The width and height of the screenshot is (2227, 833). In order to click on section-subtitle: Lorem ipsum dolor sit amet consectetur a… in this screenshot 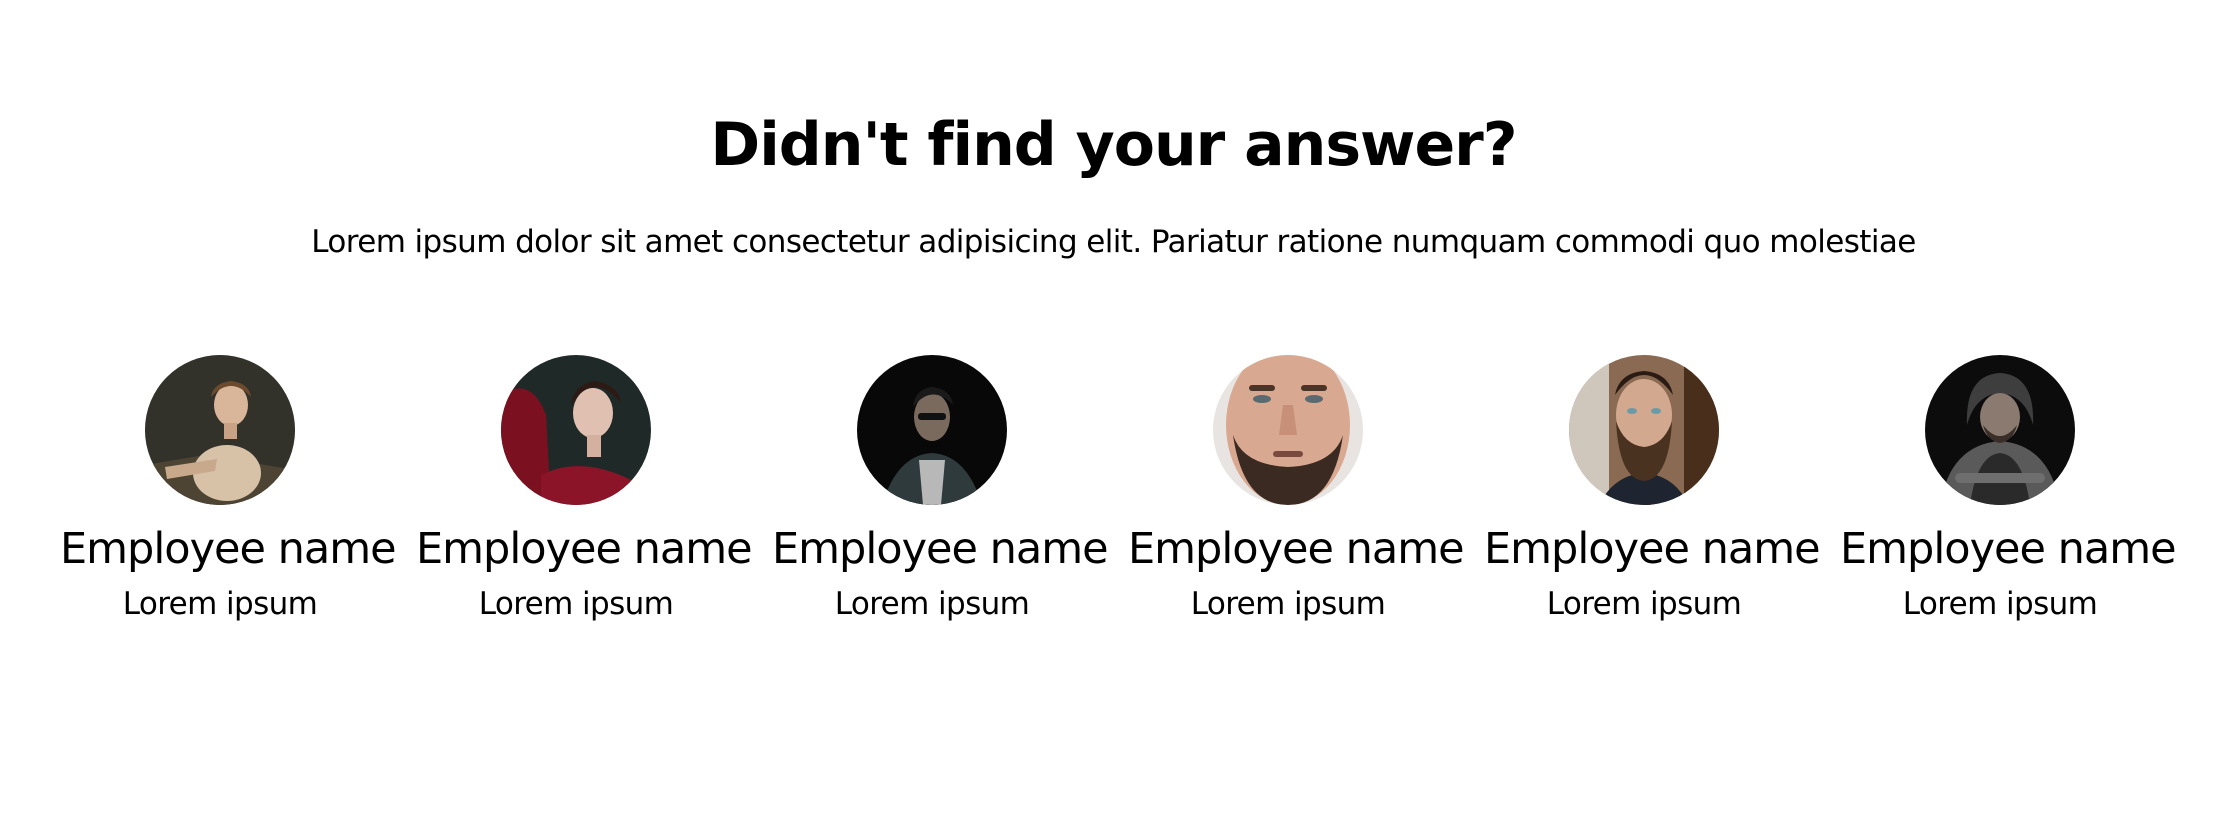, I will do `click(1113, 242)`.